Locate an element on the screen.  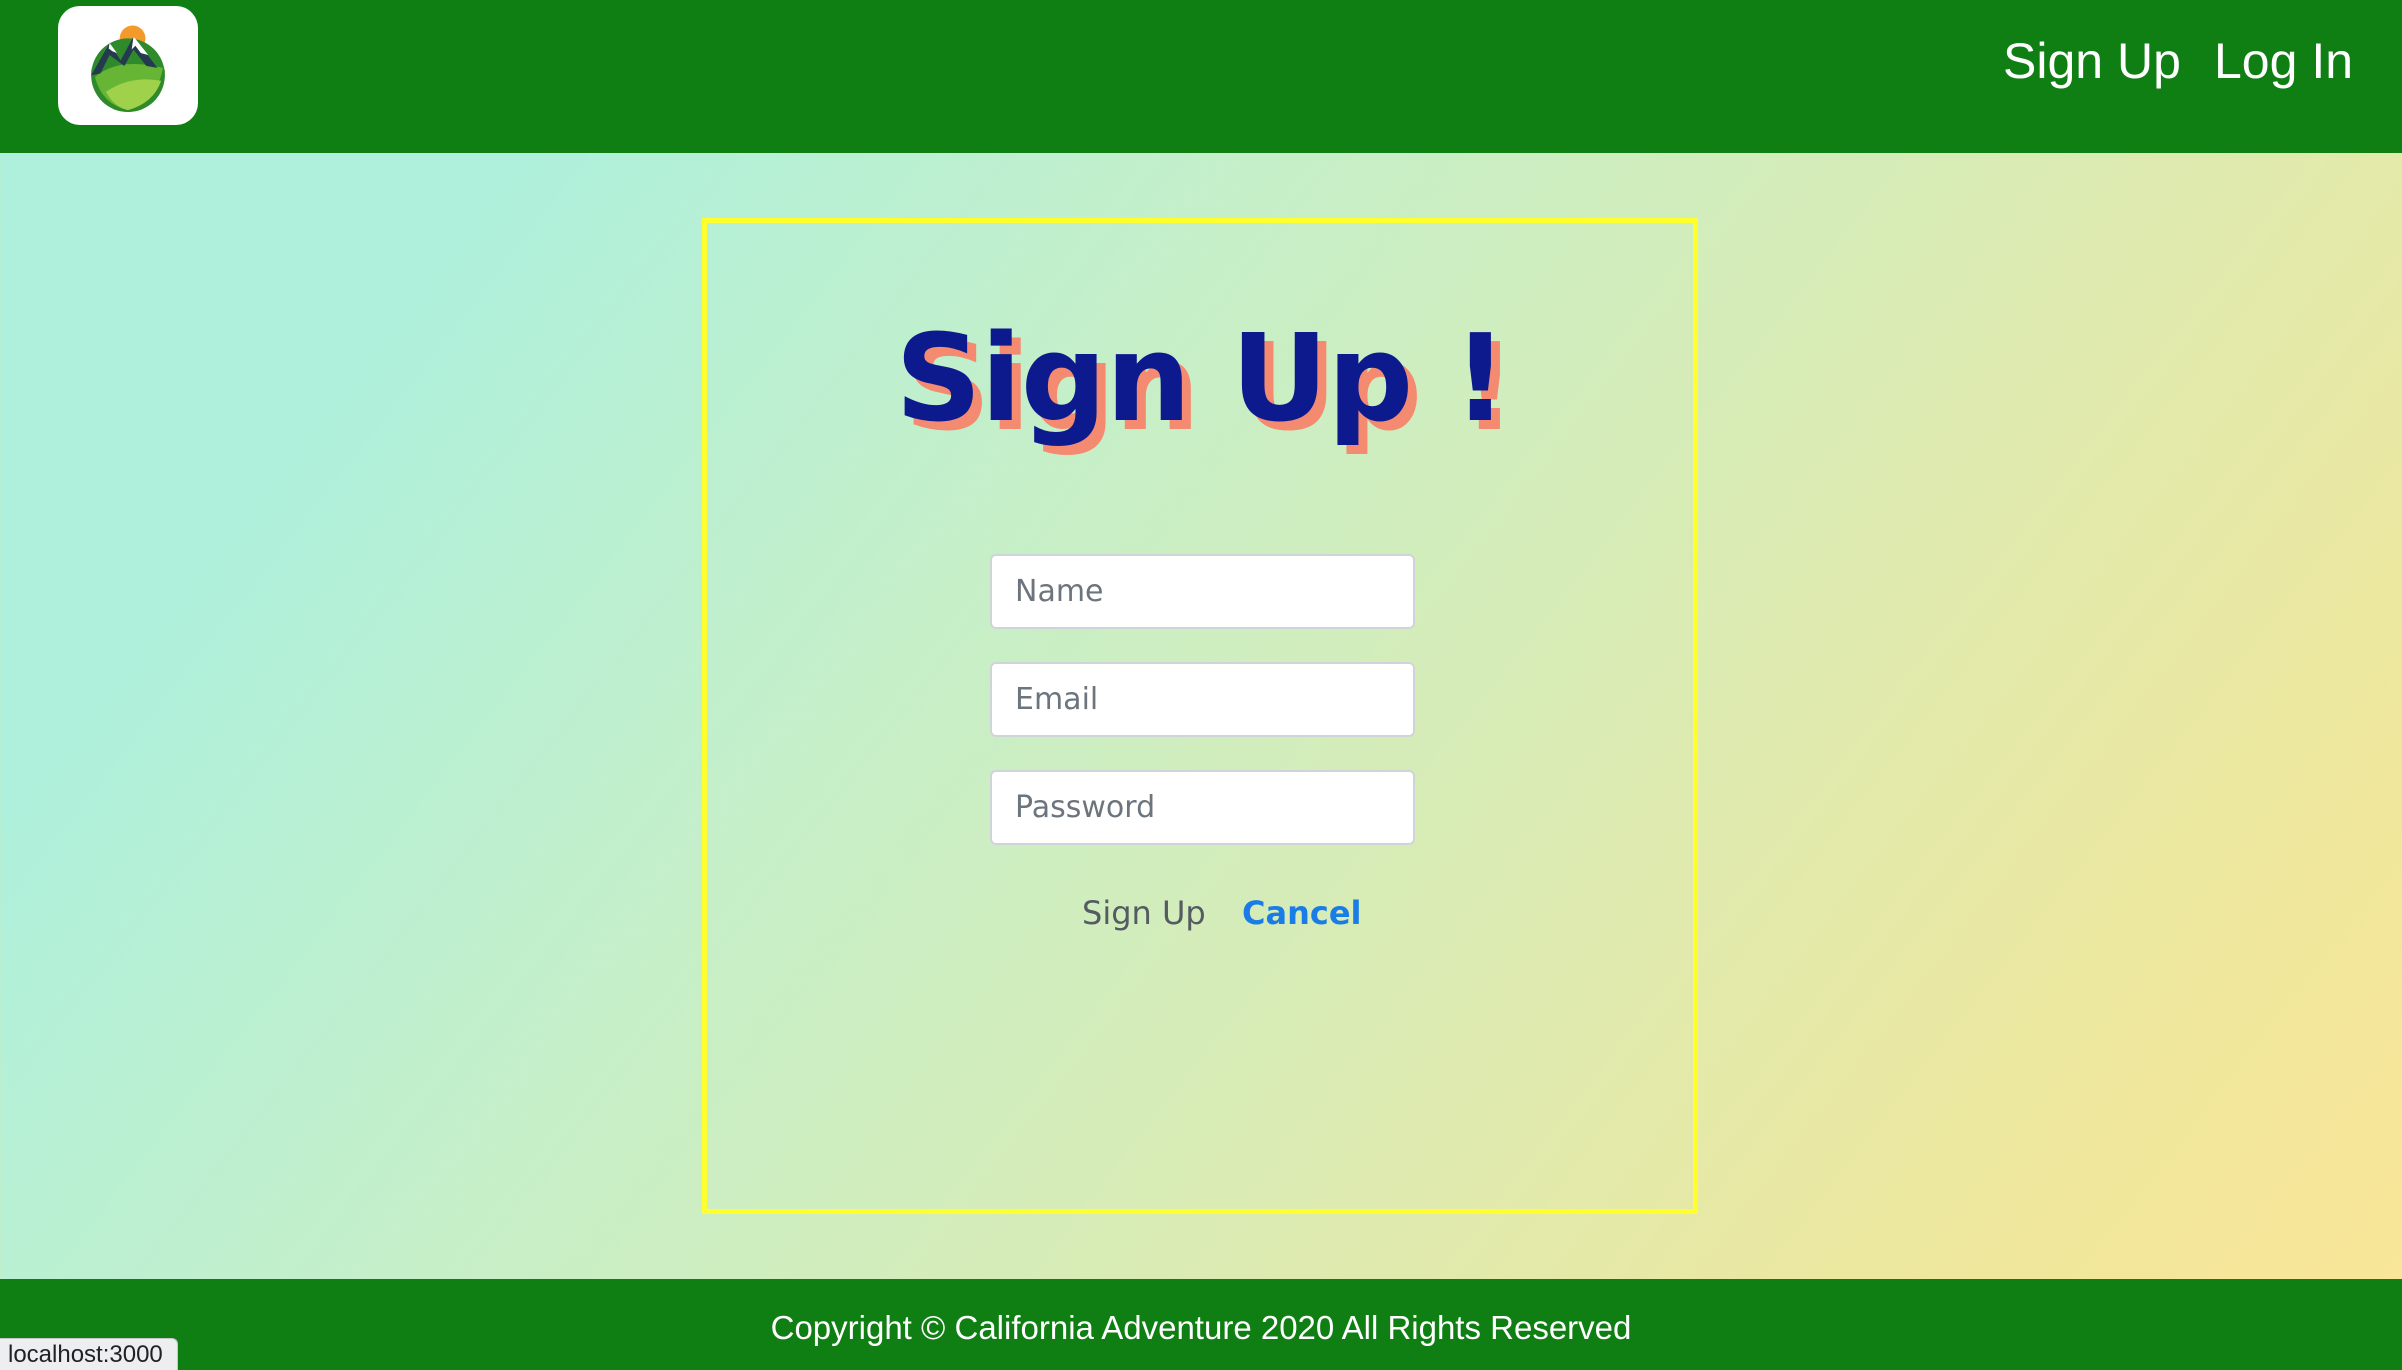
password-input is located at coordinates (1202, 807).